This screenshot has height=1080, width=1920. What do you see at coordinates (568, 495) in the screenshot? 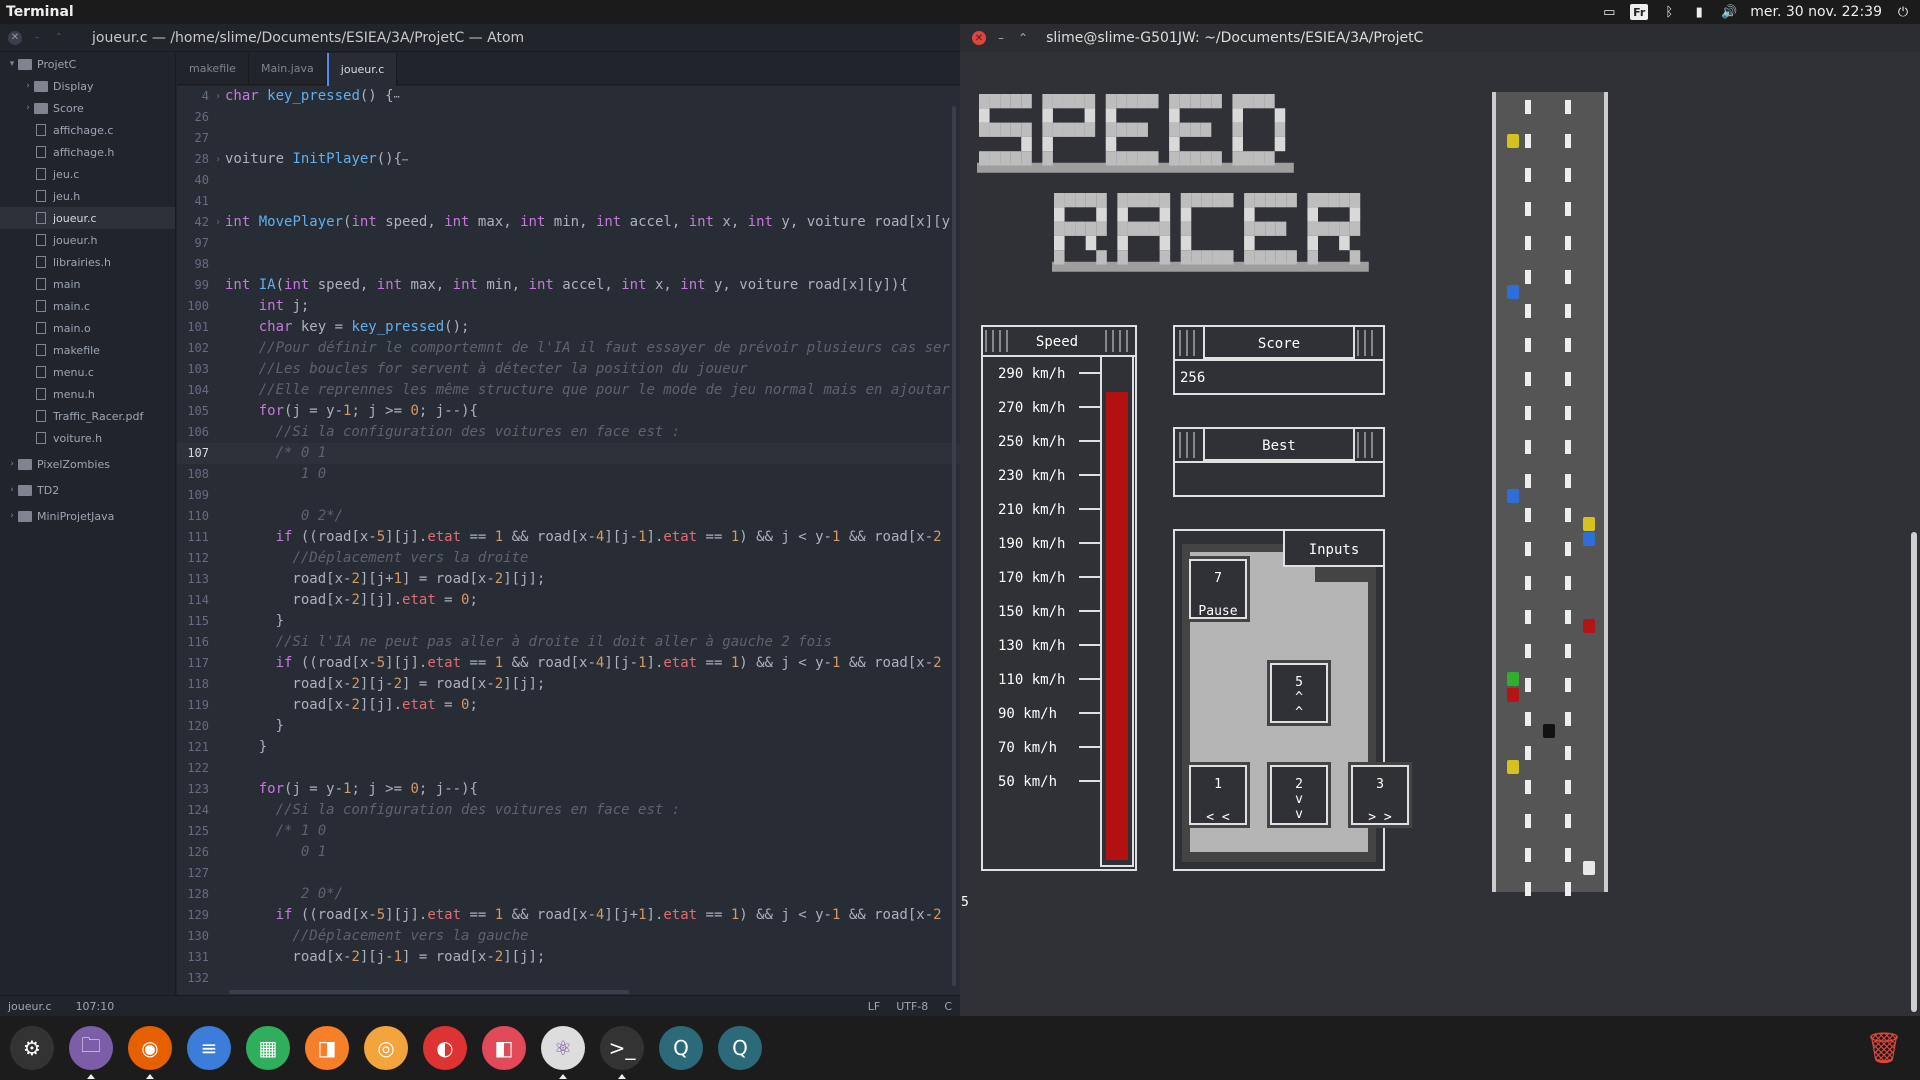
I see `code-line: 109` at bounding box center [568, 495].